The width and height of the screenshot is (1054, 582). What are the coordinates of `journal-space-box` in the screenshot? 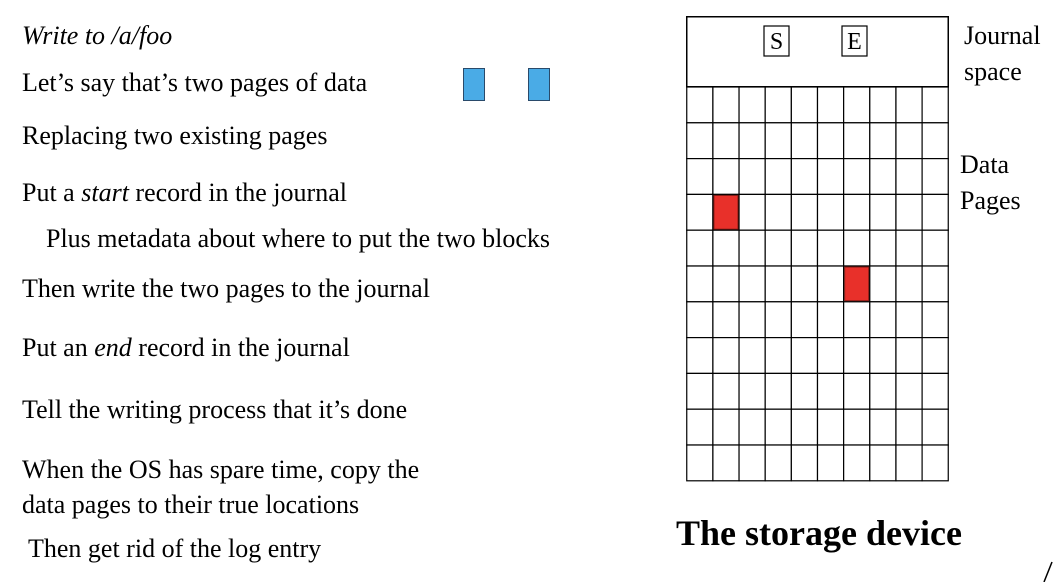 It's located at (817, 52).